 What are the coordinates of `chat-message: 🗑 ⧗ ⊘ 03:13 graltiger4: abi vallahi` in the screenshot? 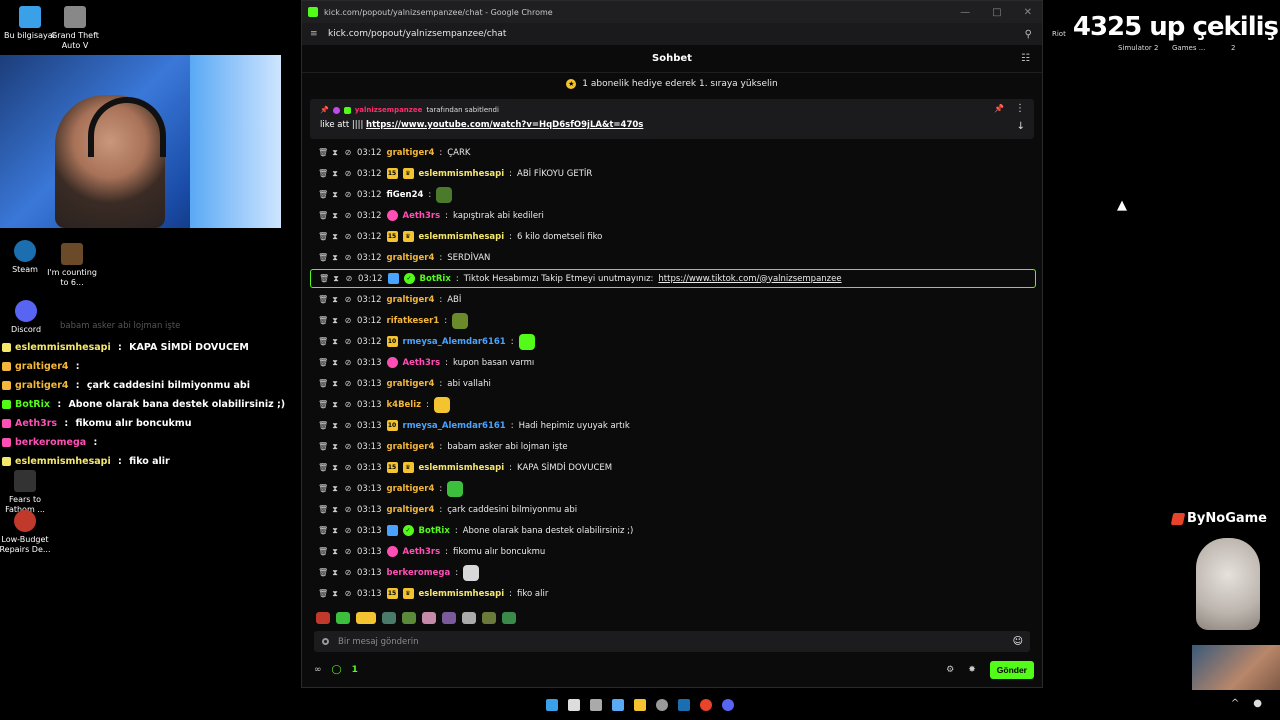 It's located at (673, 383).